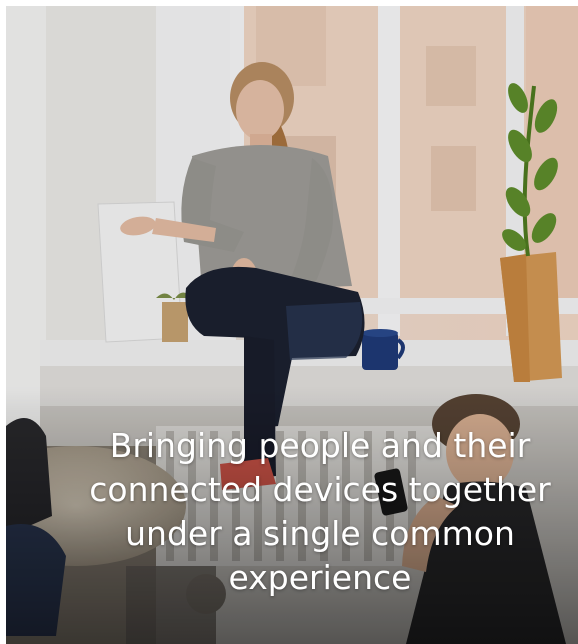 Image resolution: width=578 pixels, height=644 pixels. Describe the element at coordinates (320, 489) in the screenshot. I see `caption-line-2: connected devices together` at that location.